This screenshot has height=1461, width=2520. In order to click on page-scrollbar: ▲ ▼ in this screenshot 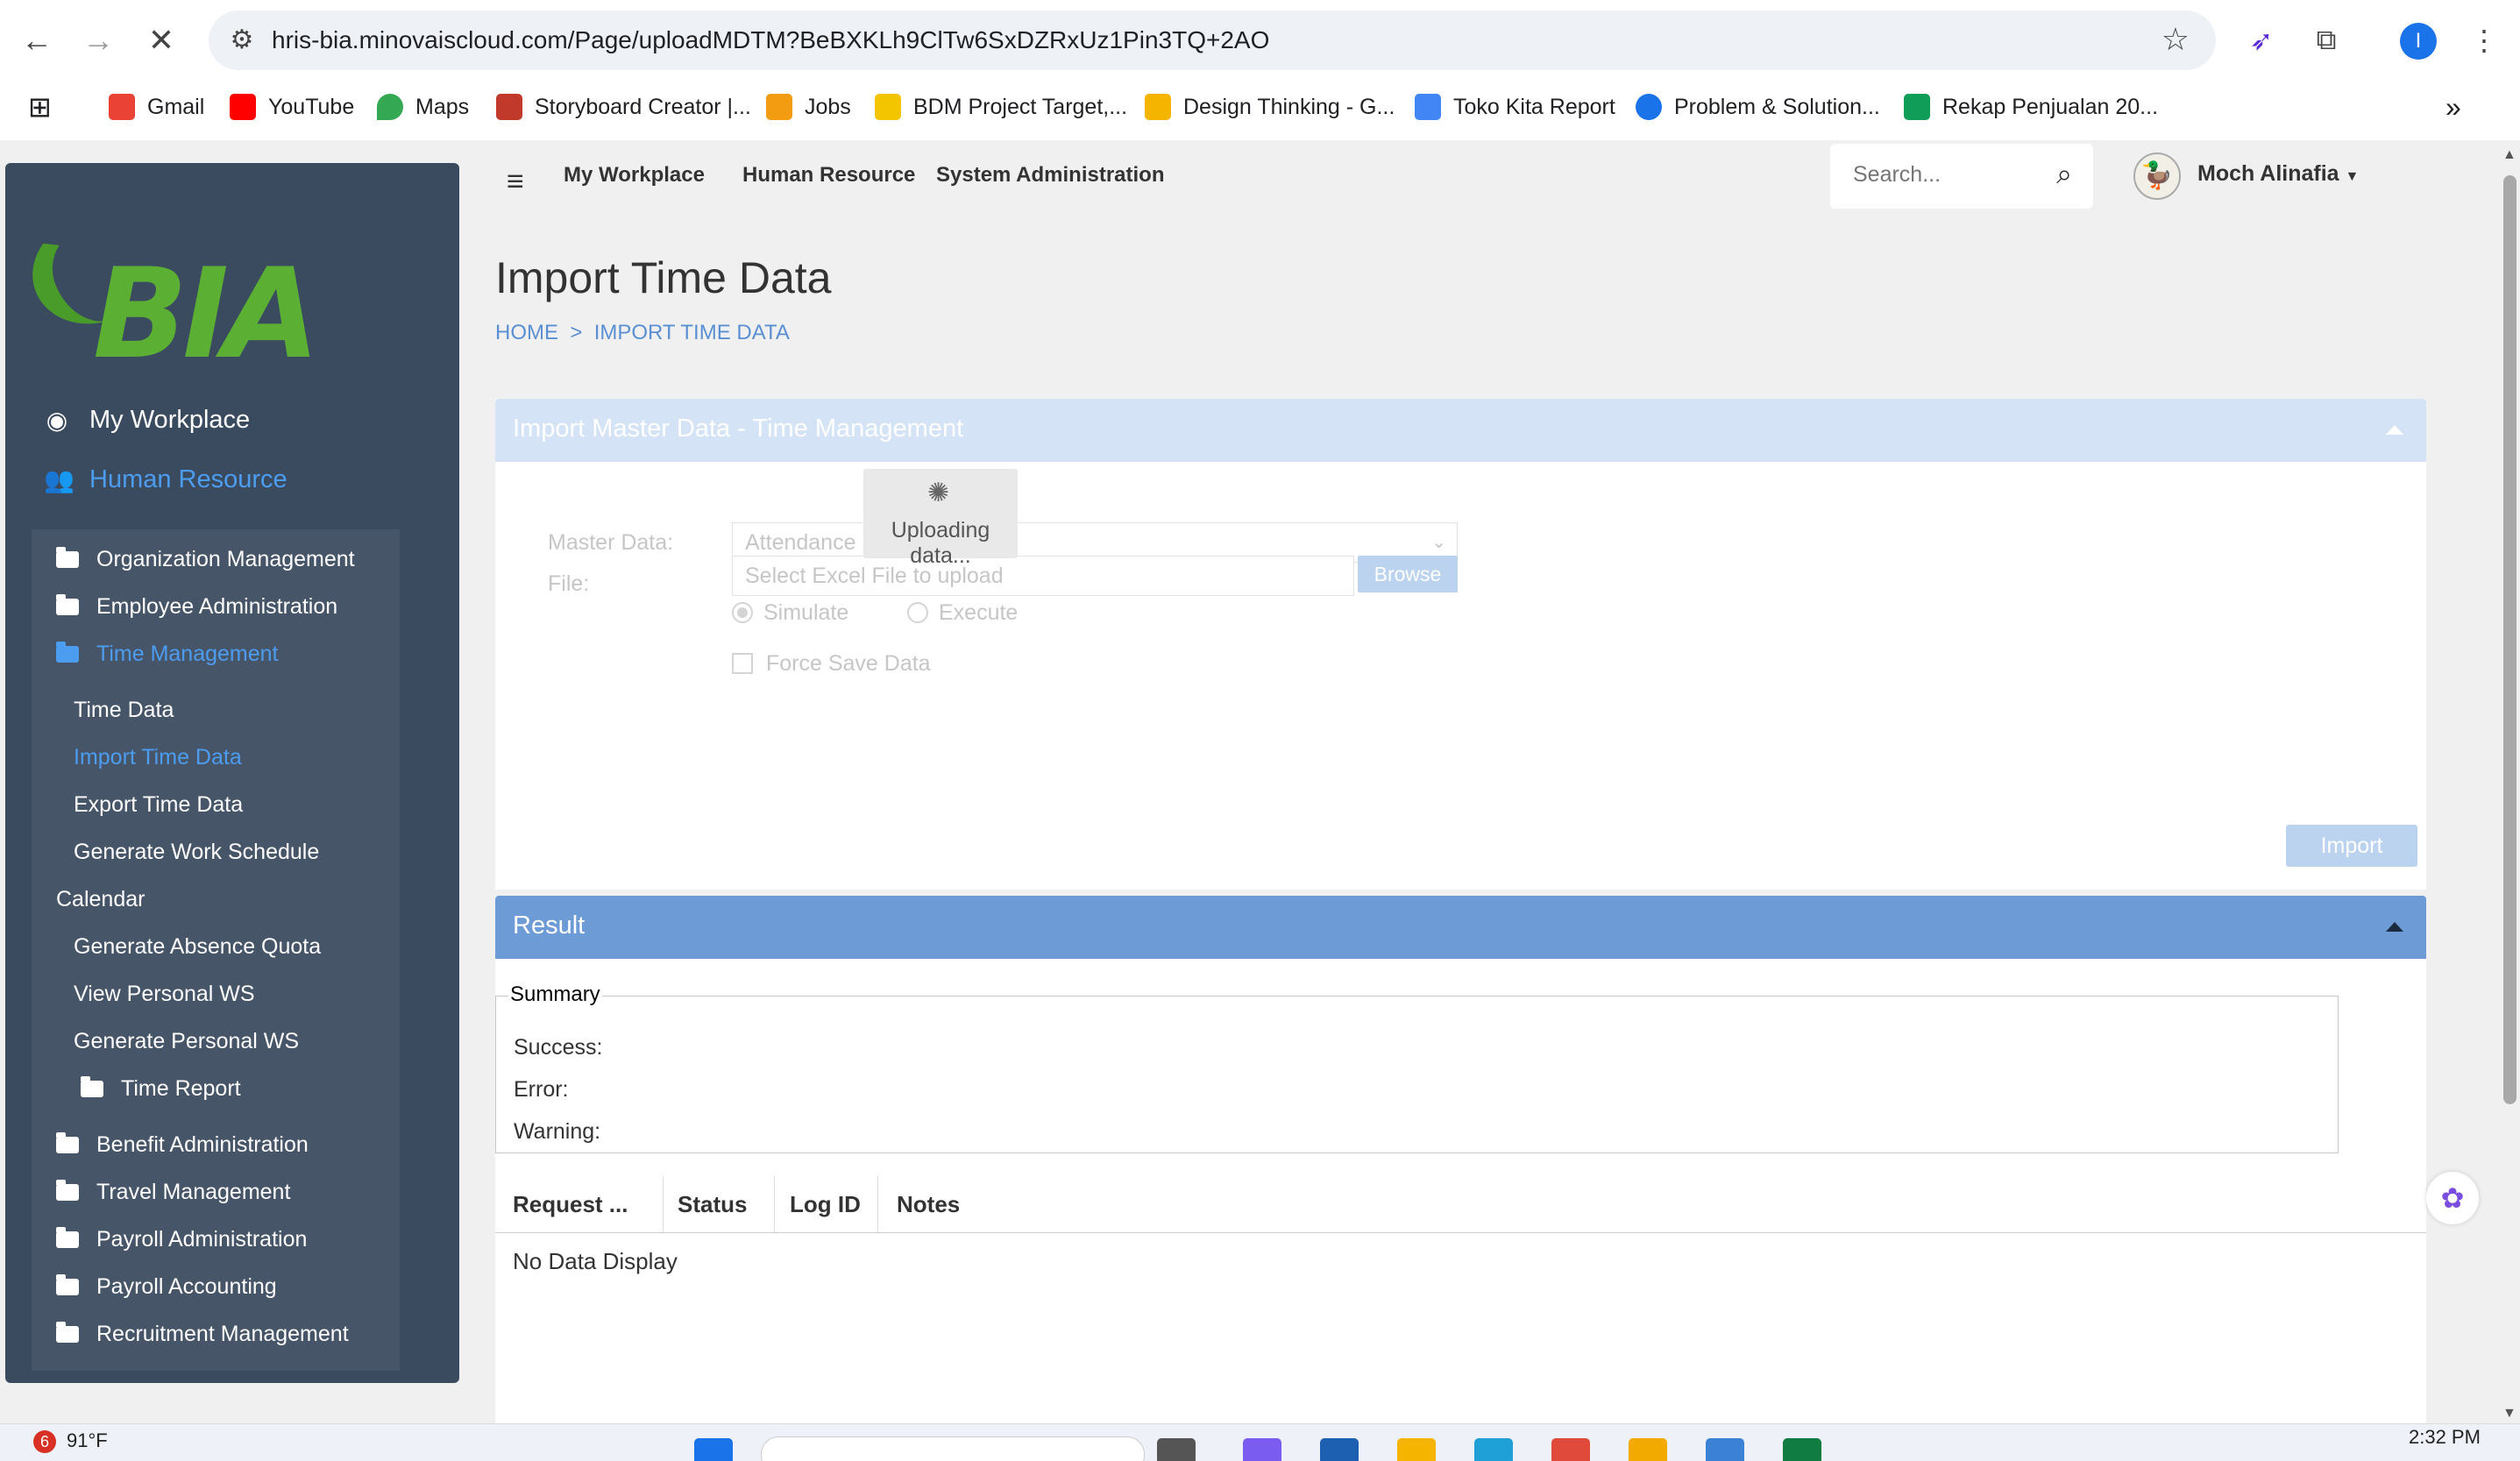, I will do `click(2510, 781)`.